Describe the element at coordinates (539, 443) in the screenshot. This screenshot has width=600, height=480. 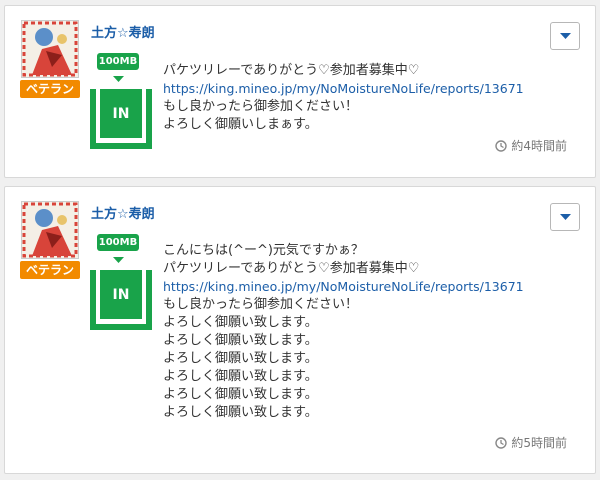
I see `timestamp-text: 約5時間前` at that location.